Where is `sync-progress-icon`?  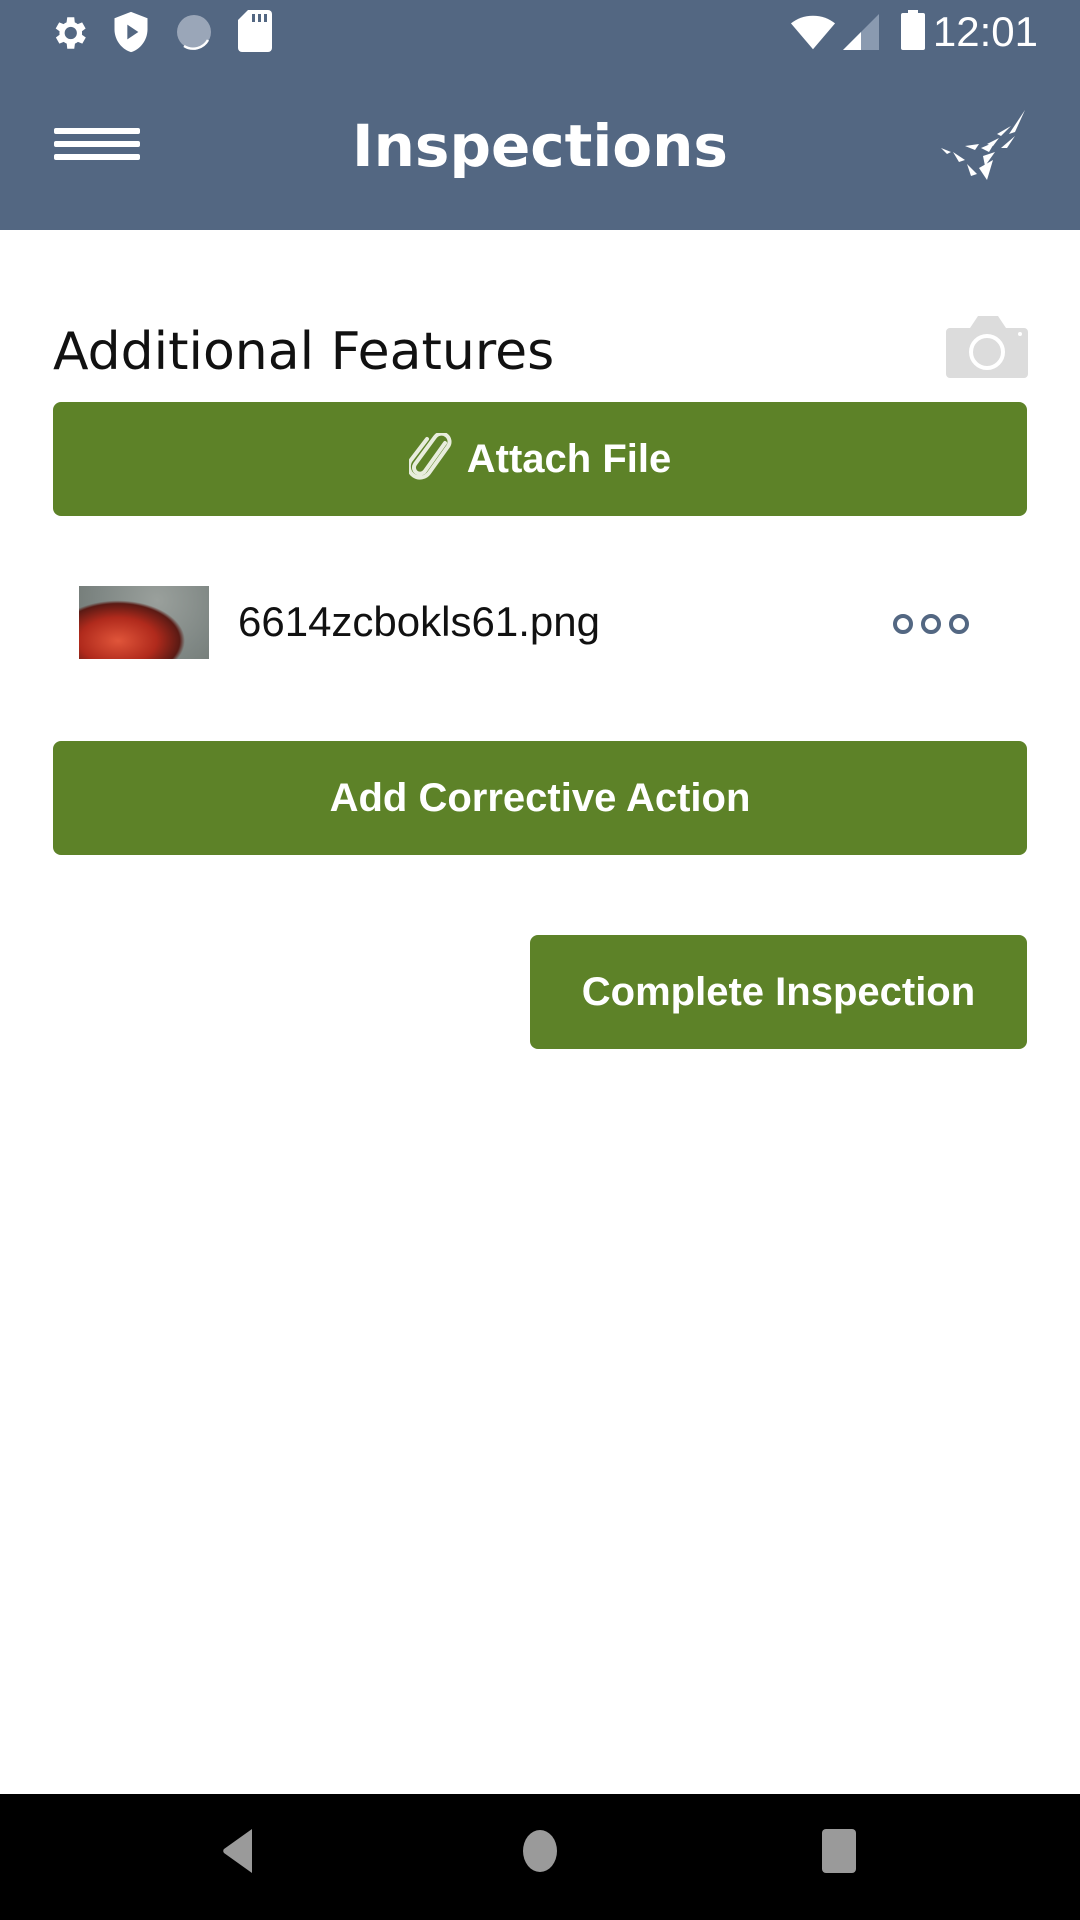 sync-progress-icon is located at coordinates (194, 32).